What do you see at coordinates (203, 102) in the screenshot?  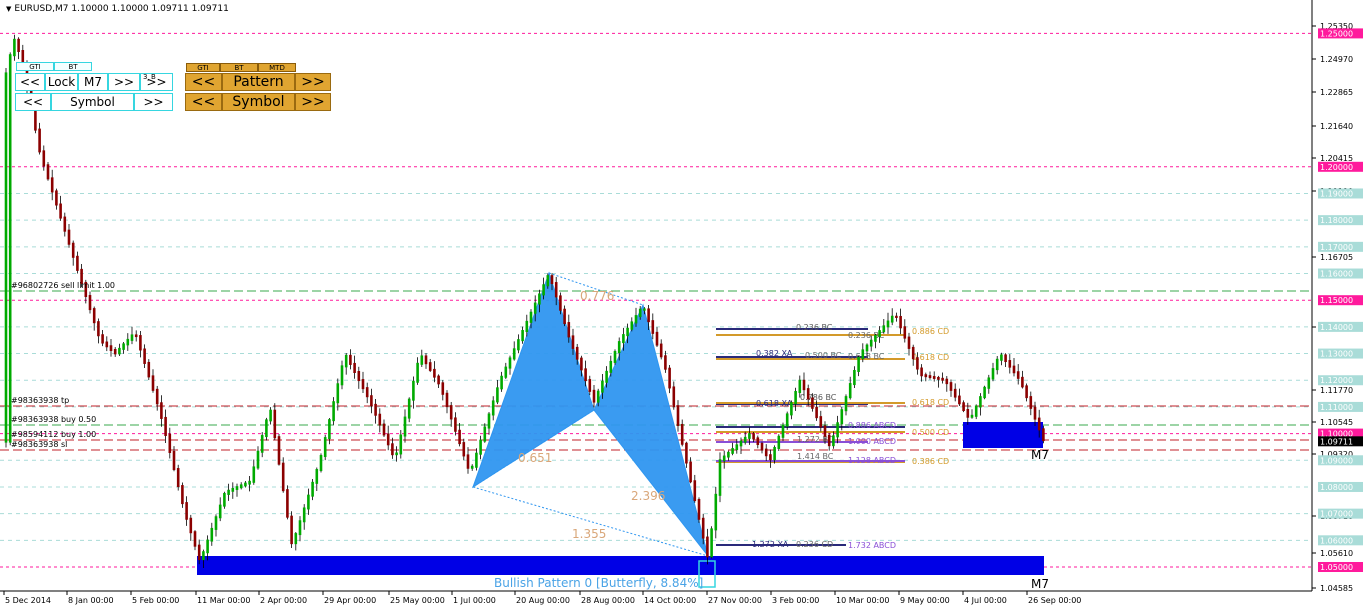 I see `prev-symbol-right-button: <<` at bounding box center [203, 102].